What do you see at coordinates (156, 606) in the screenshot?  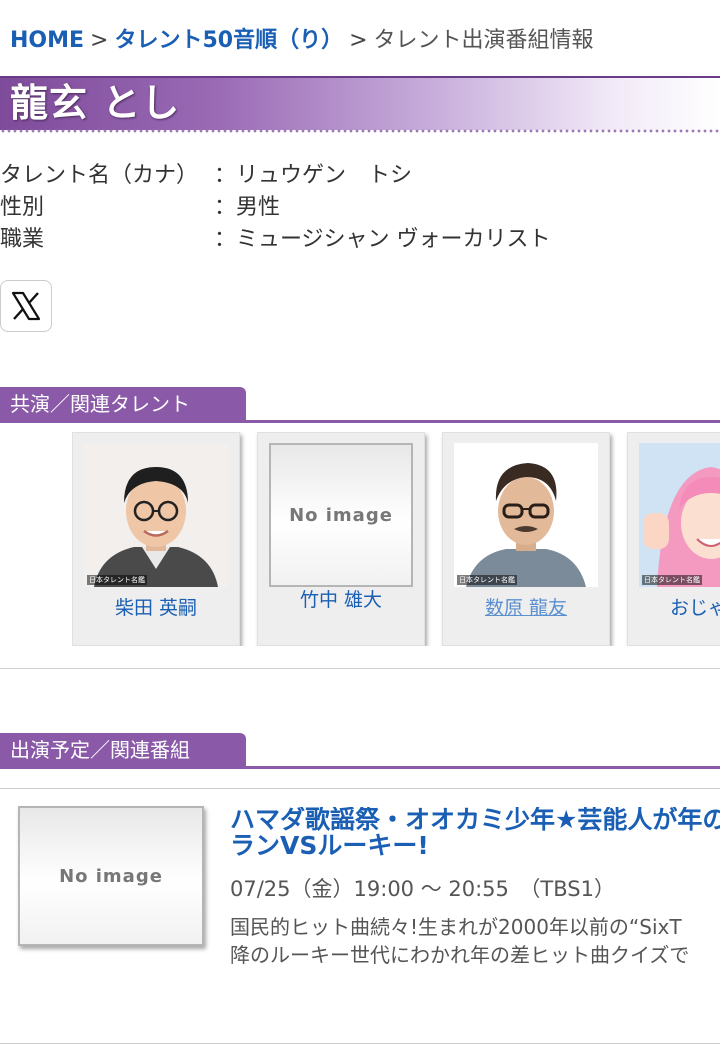 I see `costar-name-link: 柴田 英嗣` at bounding box center [156, 606].